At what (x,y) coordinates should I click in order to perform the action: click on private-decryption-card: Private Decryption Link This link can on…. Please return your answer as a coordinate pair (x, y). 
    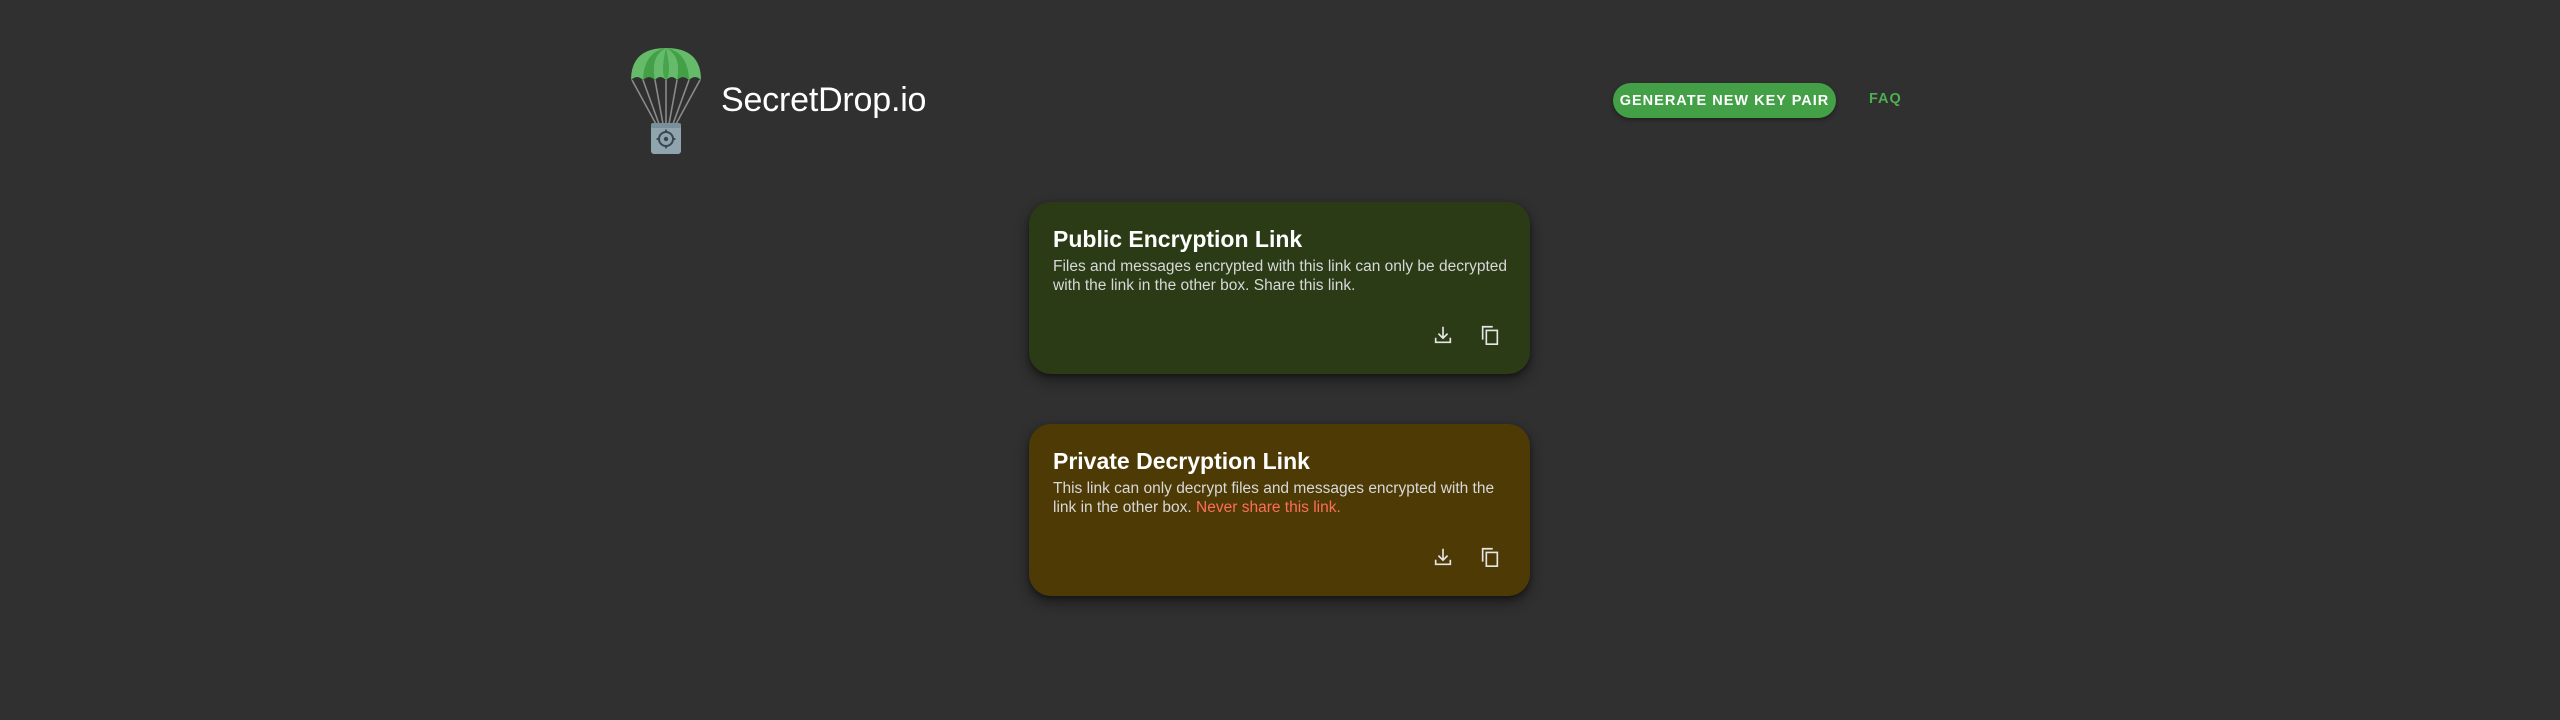
    Looking at the image, I should click on (1279, 510).